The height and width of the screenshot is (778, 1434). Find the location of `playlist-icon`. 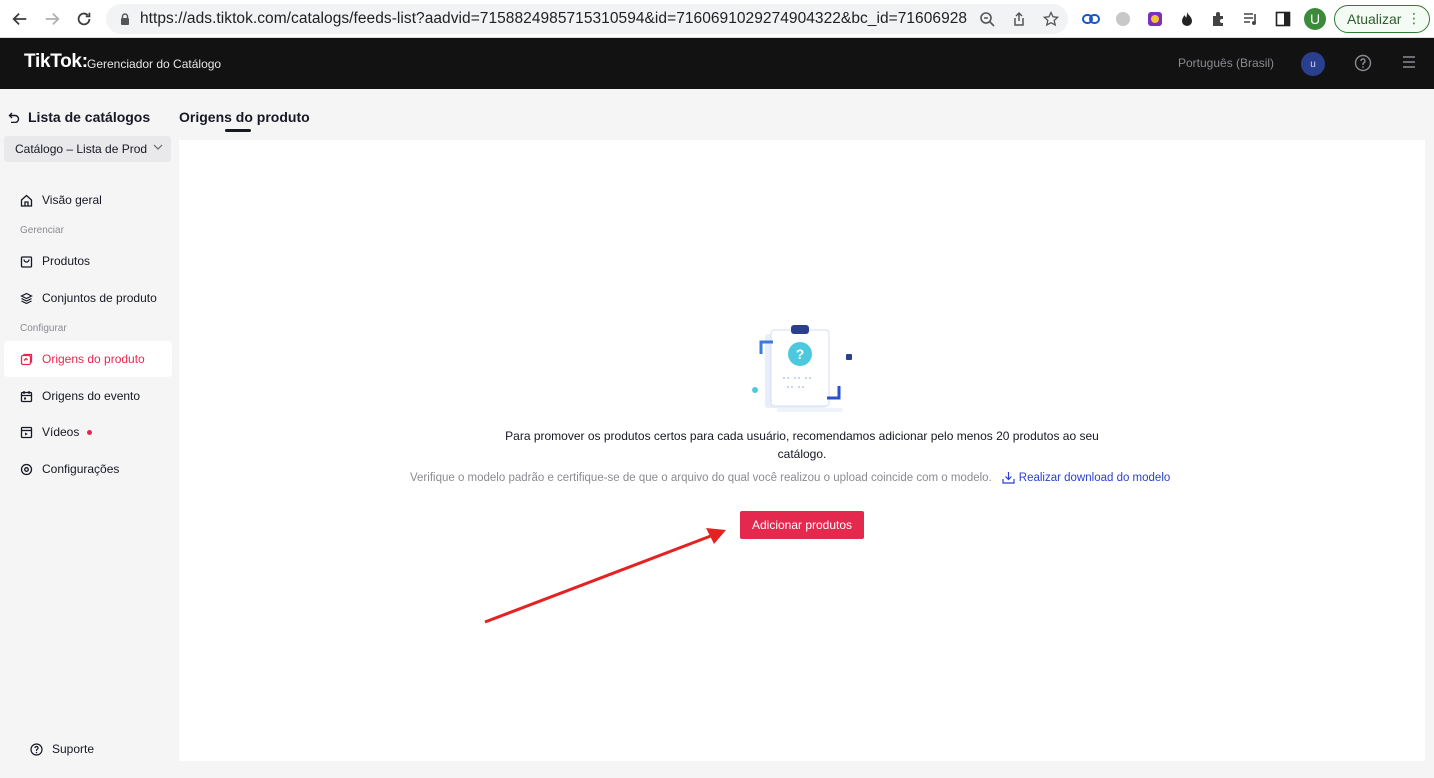

playlist-icon is located at coordinates (1251, 19).